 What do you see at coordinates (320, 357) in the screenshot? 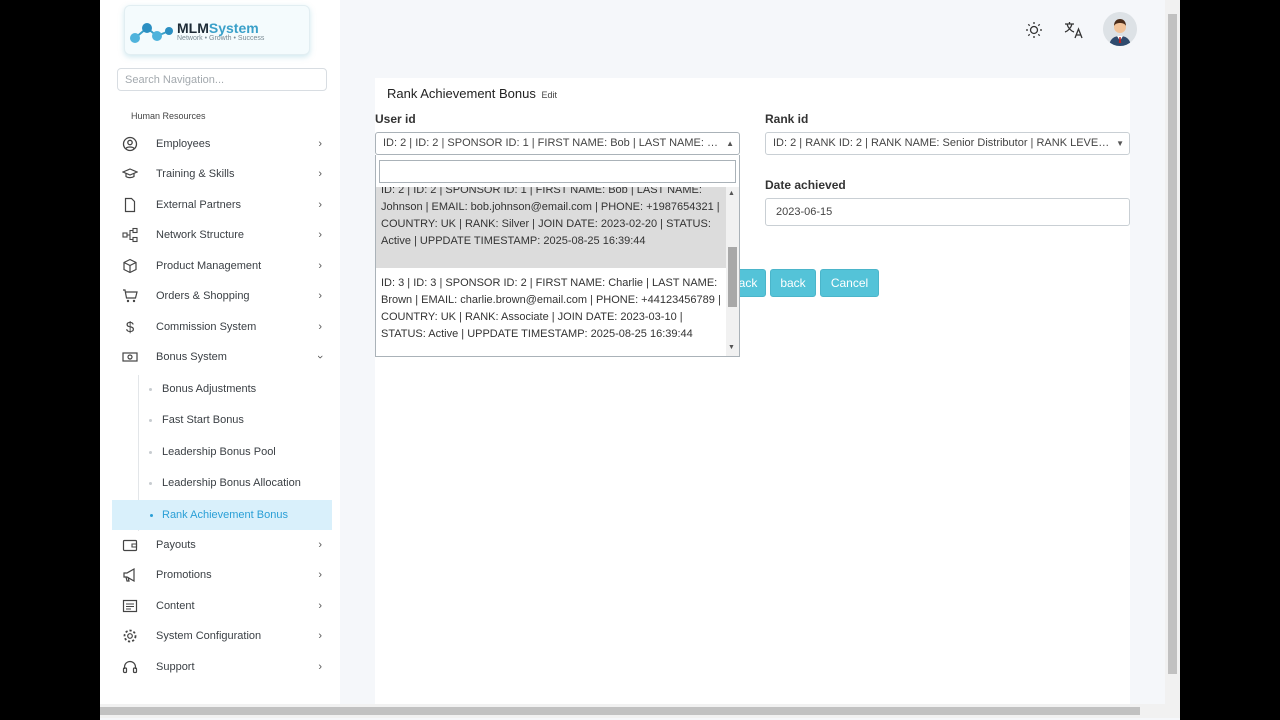
I see `chevron-down-icon: ›` at bounding box center [320, 357].